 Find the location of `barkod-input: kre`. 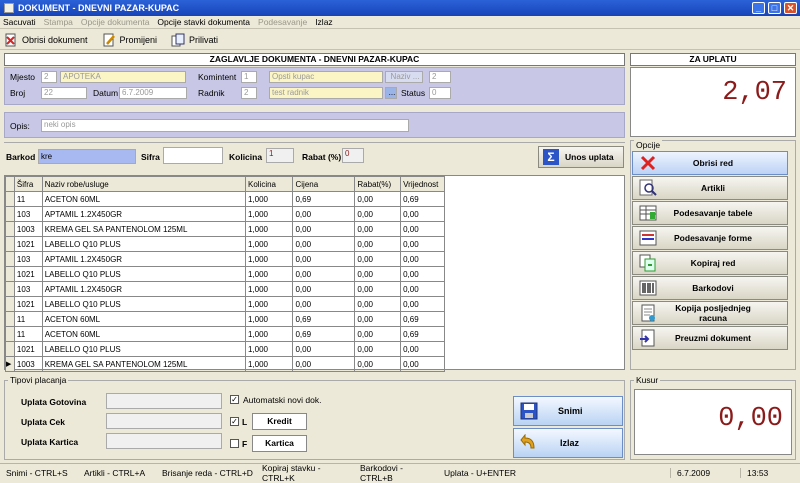

barkod-input: kre is located at coordinates (87, 156).